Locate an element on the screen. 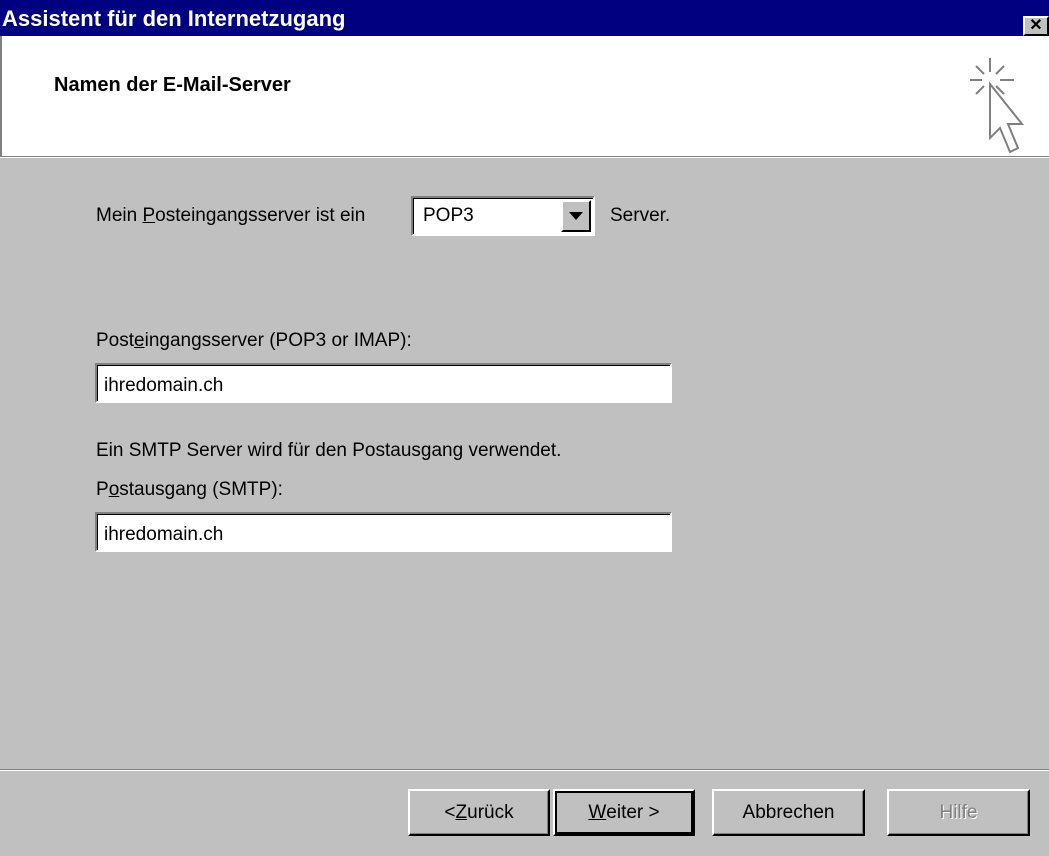 The width and height of the screenshot is (1049, 856). incoming-server-label: Posteingangsserver (POP3 or IMAP): is located at coordinates (254, 340).